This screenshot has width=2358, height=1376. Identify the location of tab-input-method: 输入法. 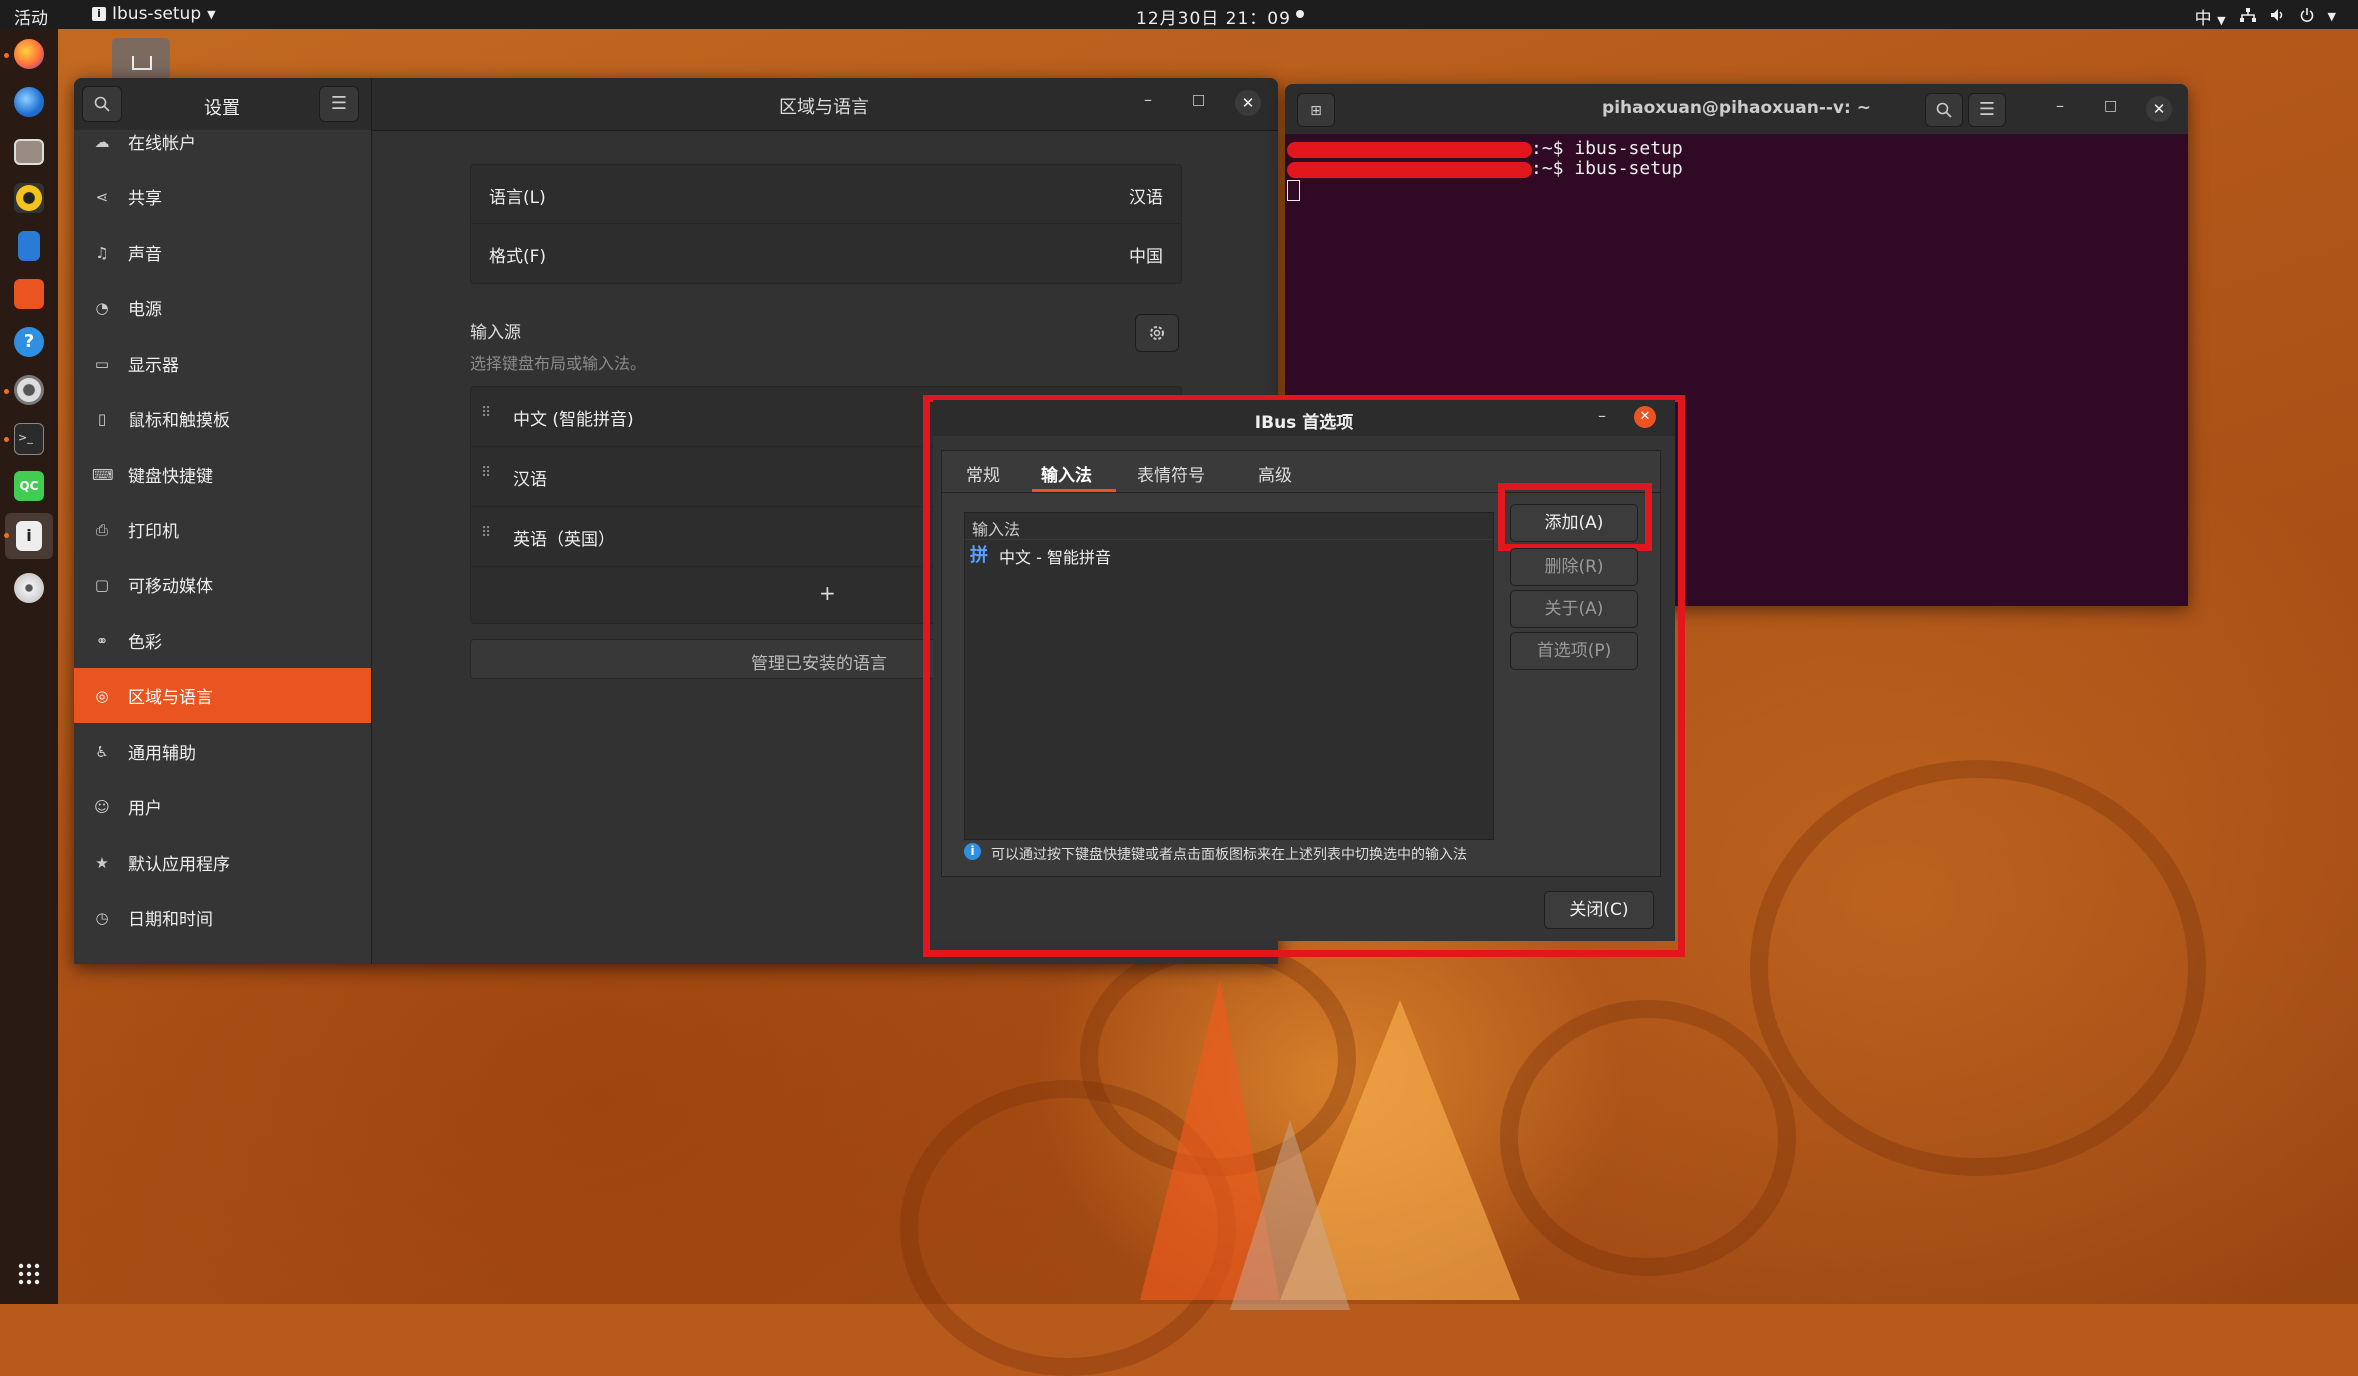
(1066, 473).